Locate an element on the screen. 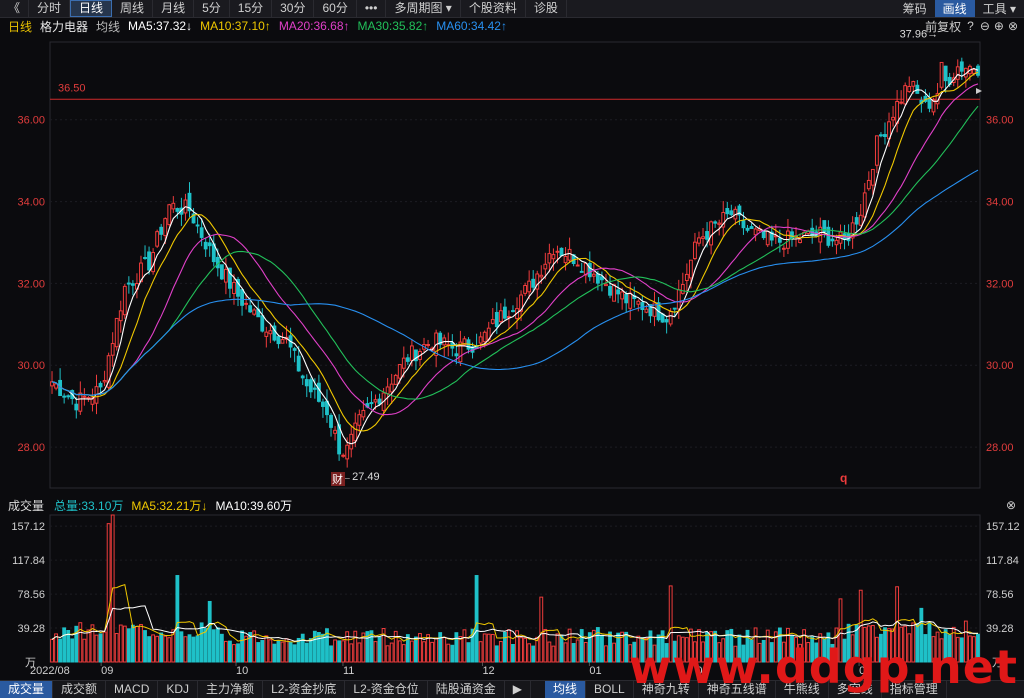  price-tick-left: 34.00 is located at coordinates (31, 203).